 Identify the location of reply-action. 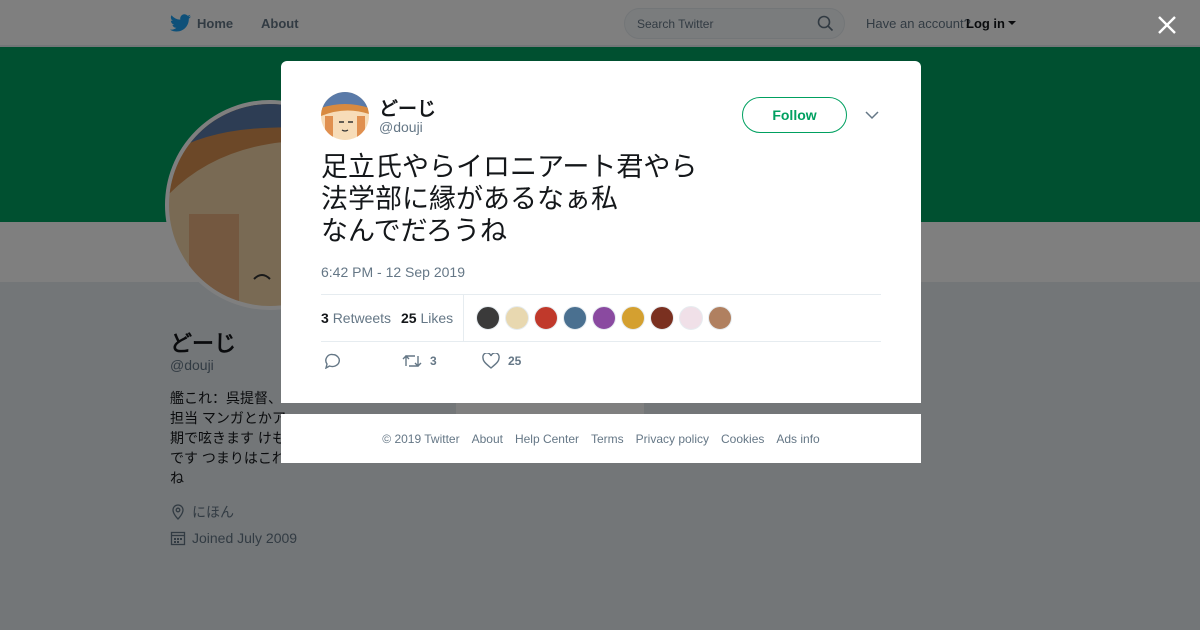
(332, 361).